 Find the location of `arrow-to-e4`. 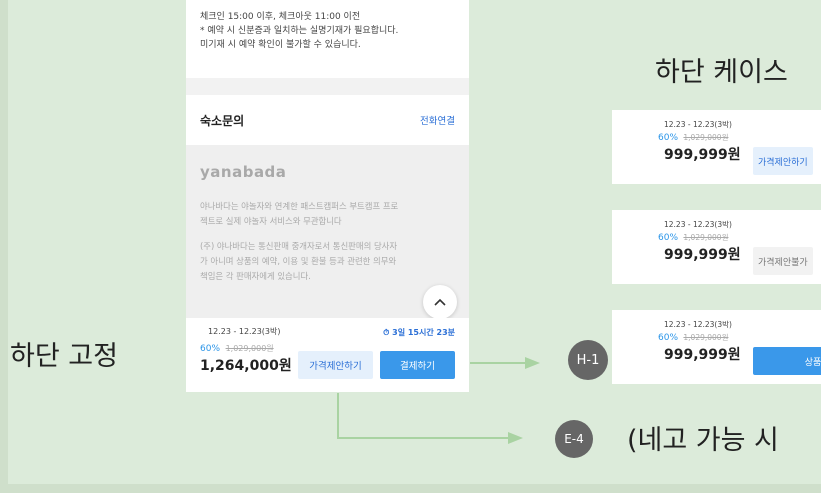

arrow-to-e4 is located at coordinates (422, 416).